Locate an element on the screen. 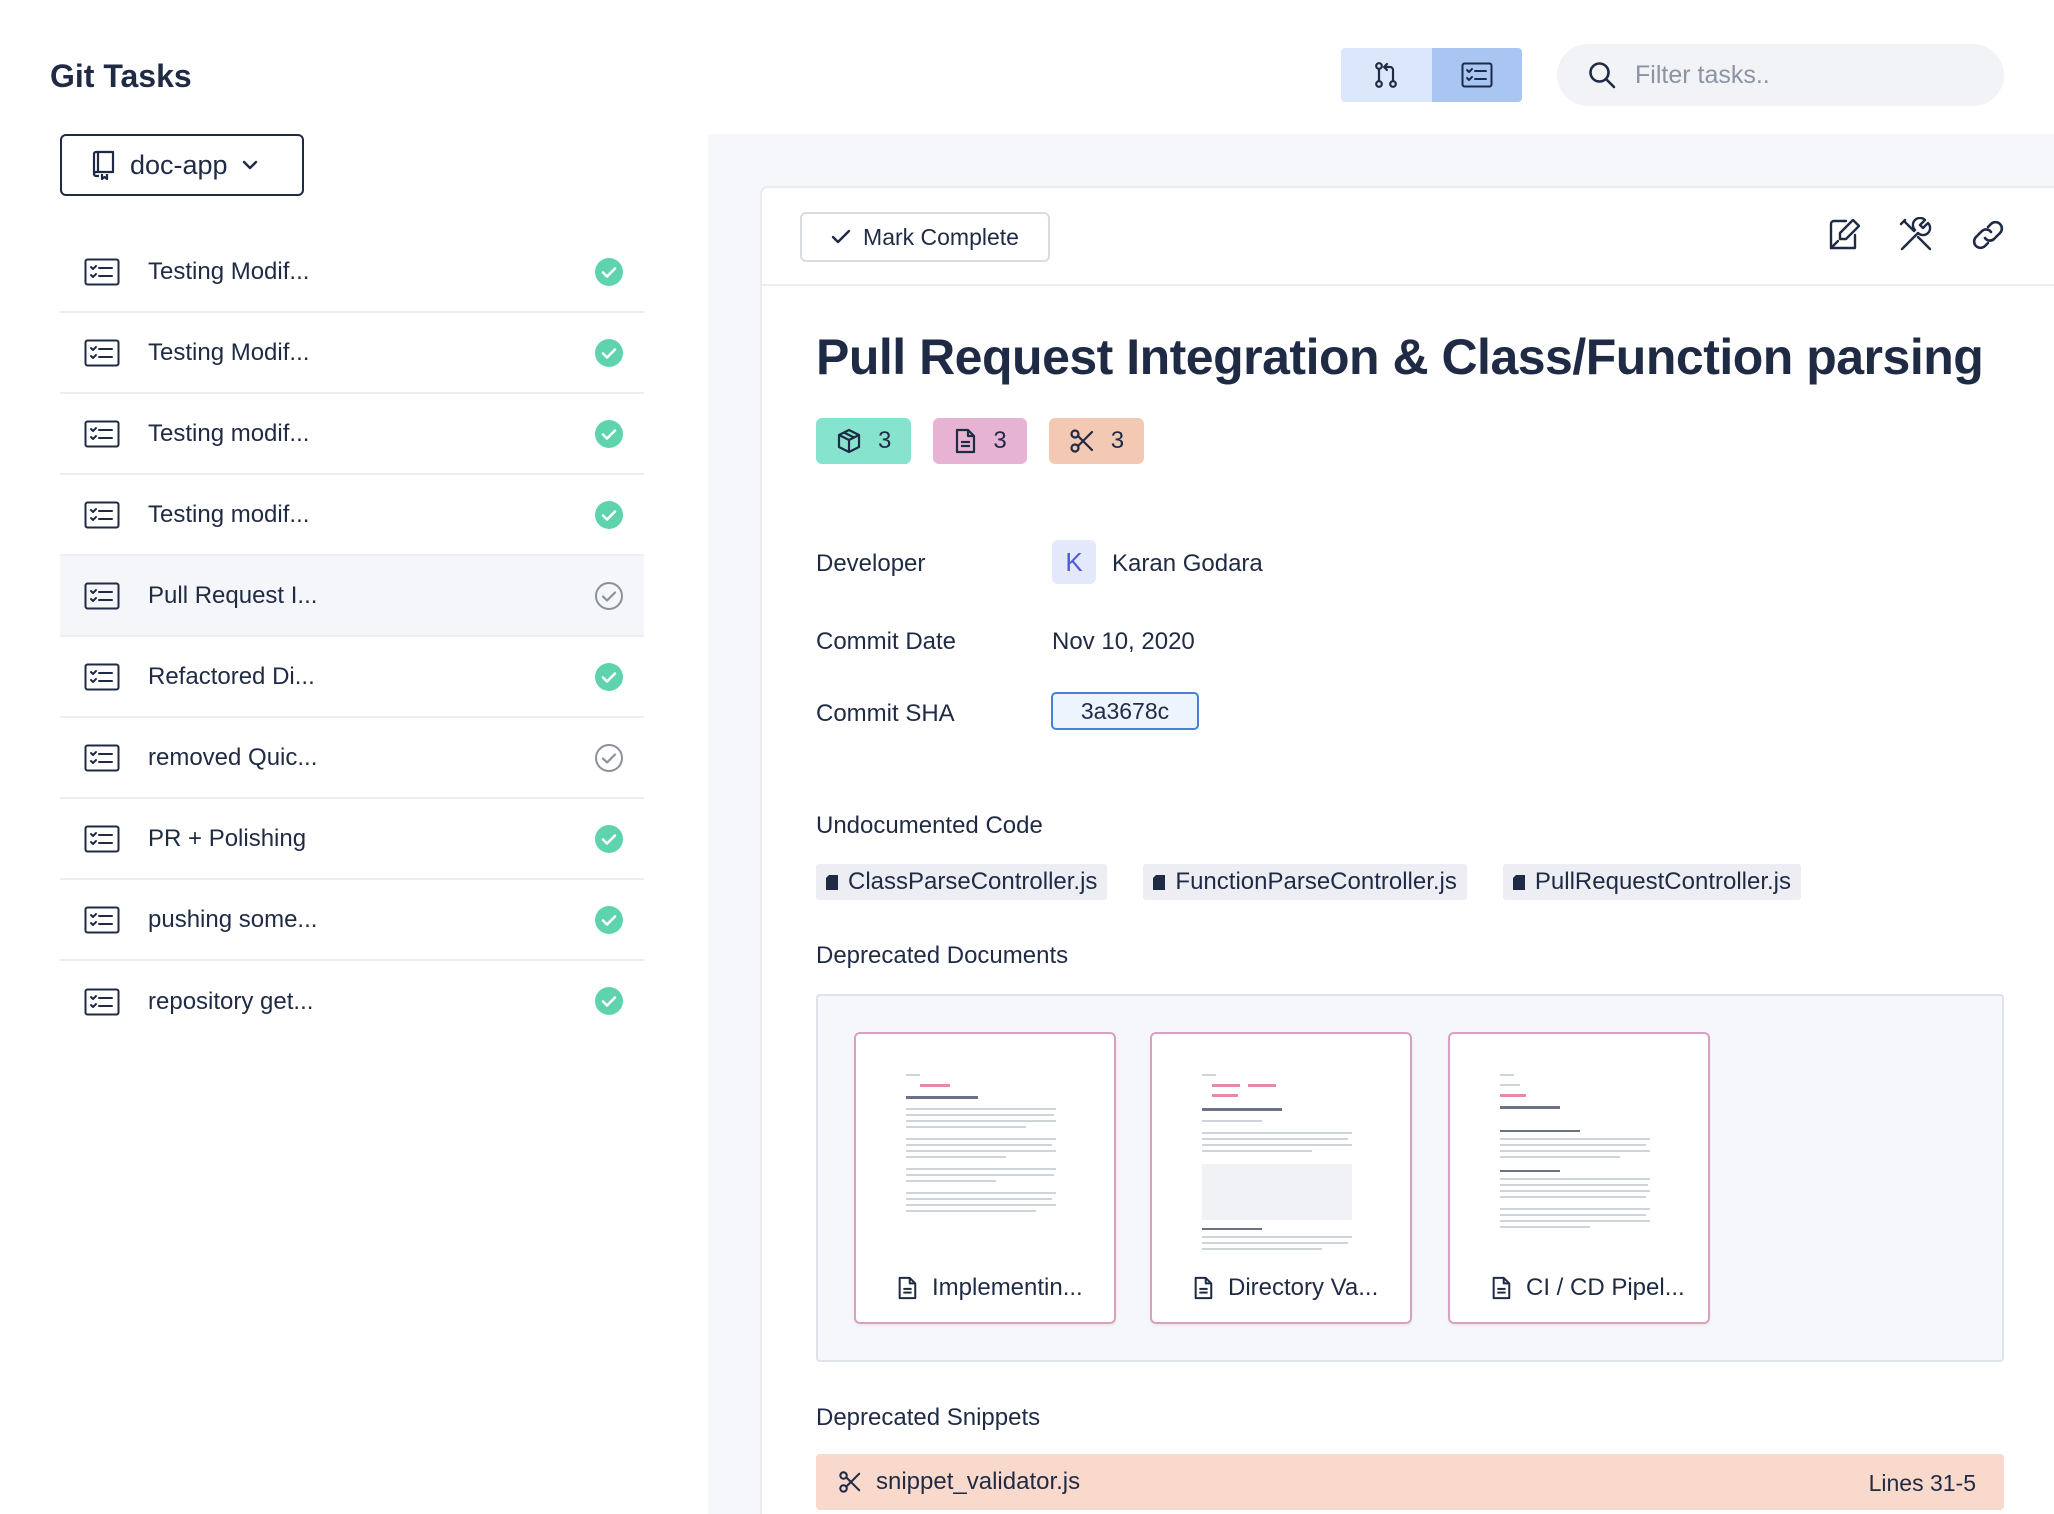 The image size is (2054, 1514). code-file-name: PullRequestController.js is located at coordinates (1663, 881).